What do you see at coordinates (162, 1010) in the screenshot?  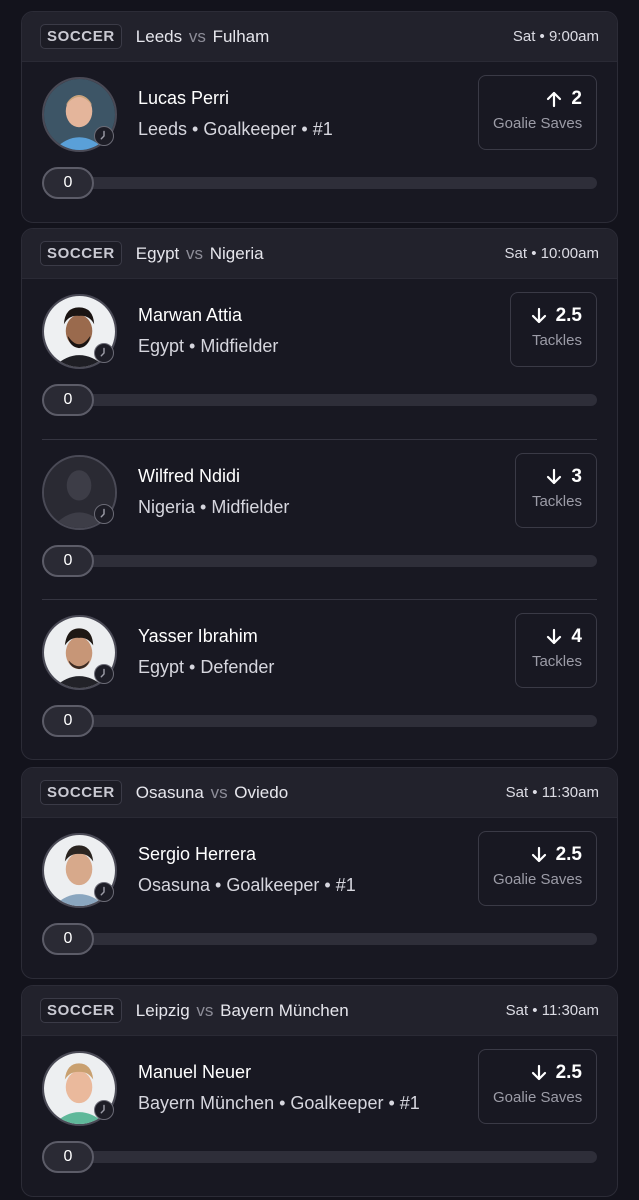 I see `team-a: Leipzig` at bounding box center [162, 1010].